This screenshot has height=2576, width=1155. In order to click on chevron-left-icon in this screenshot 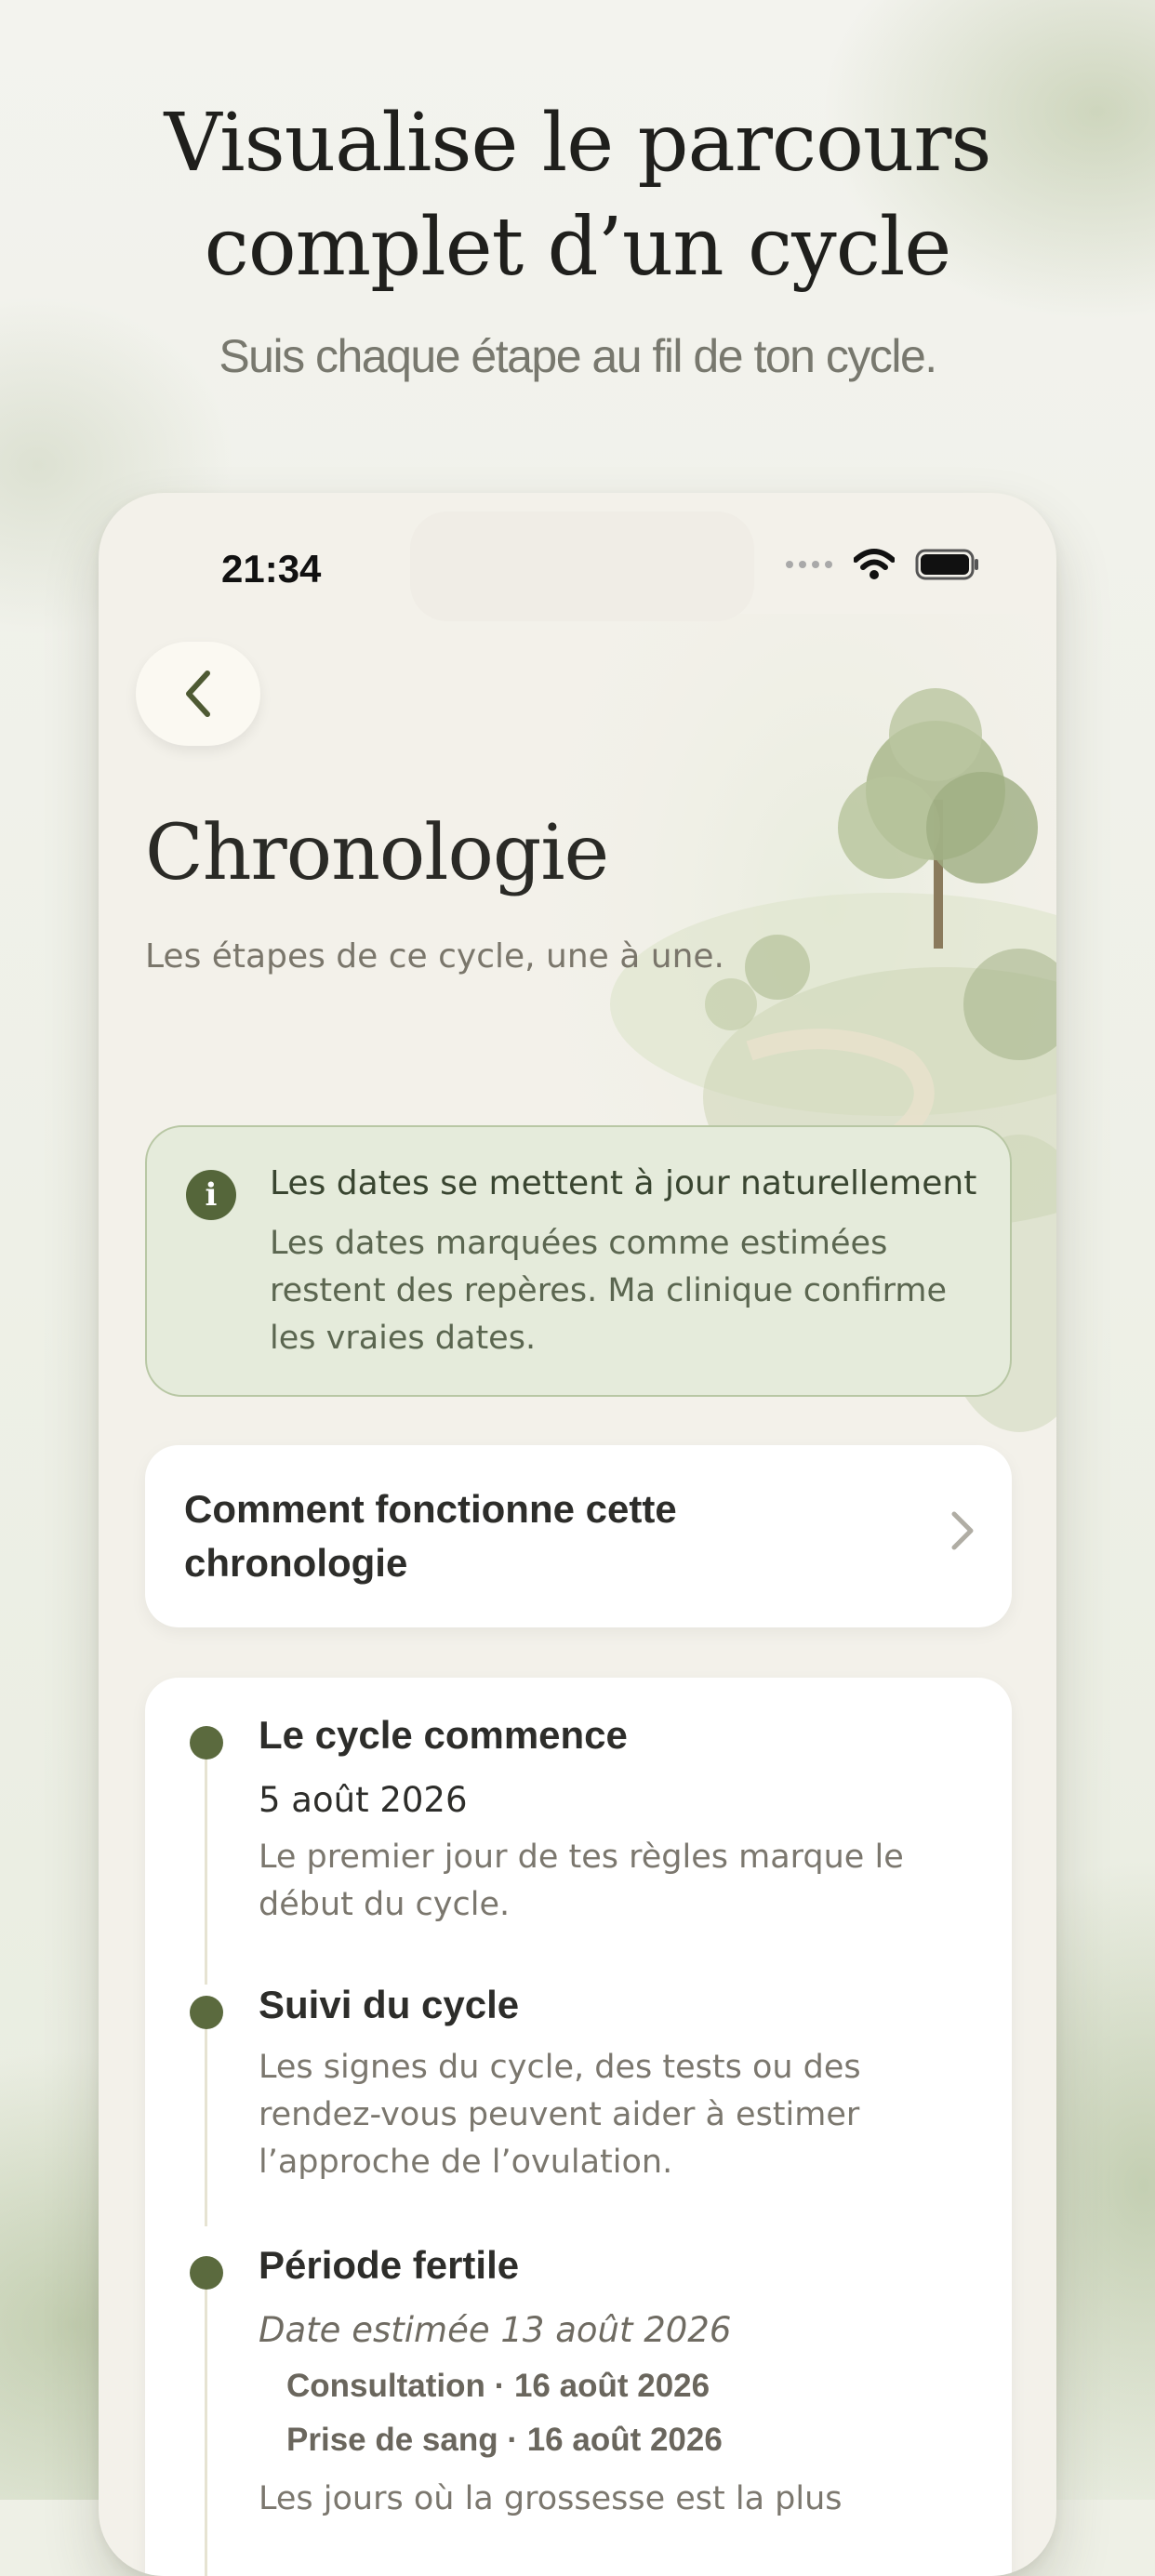, I will do `click(198, 694)`.